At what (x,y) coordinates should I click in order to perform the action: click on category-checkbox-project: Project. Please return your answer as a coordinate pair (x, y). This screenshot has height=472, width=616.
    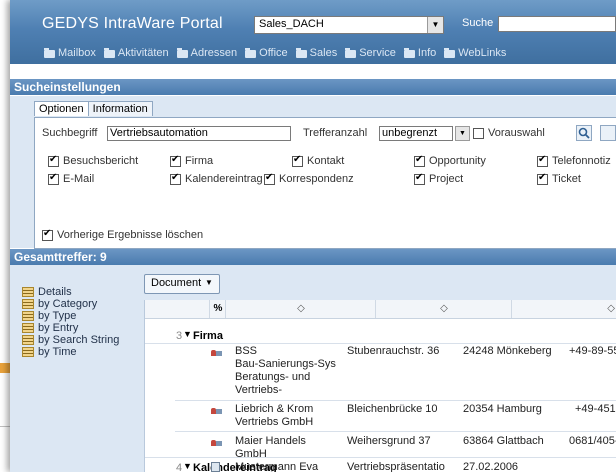
    Looking at the image, I should click on (438, 178).